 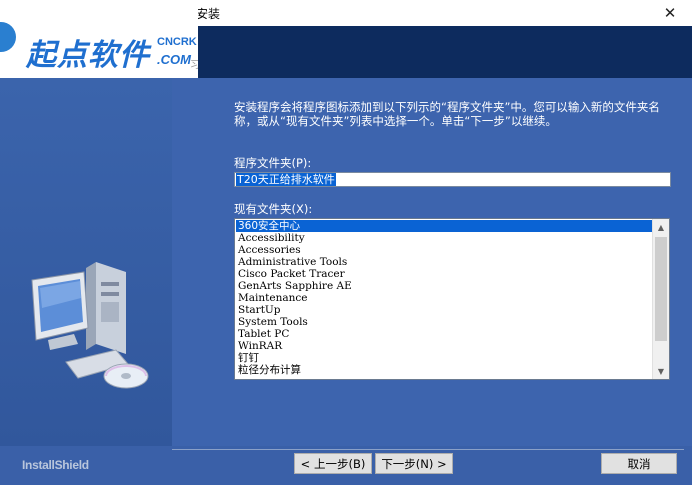 What do you see at coordinates (174, 59) in the screenshot?
I see `logo-com-text: .COM` at bounding box center [174, 59].